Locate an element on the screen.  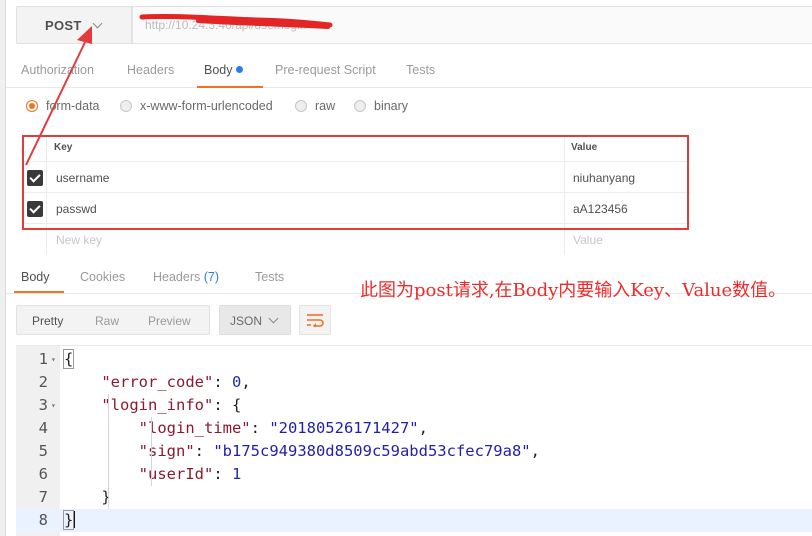
format-select: JSON is located at coordinates (255, 320).